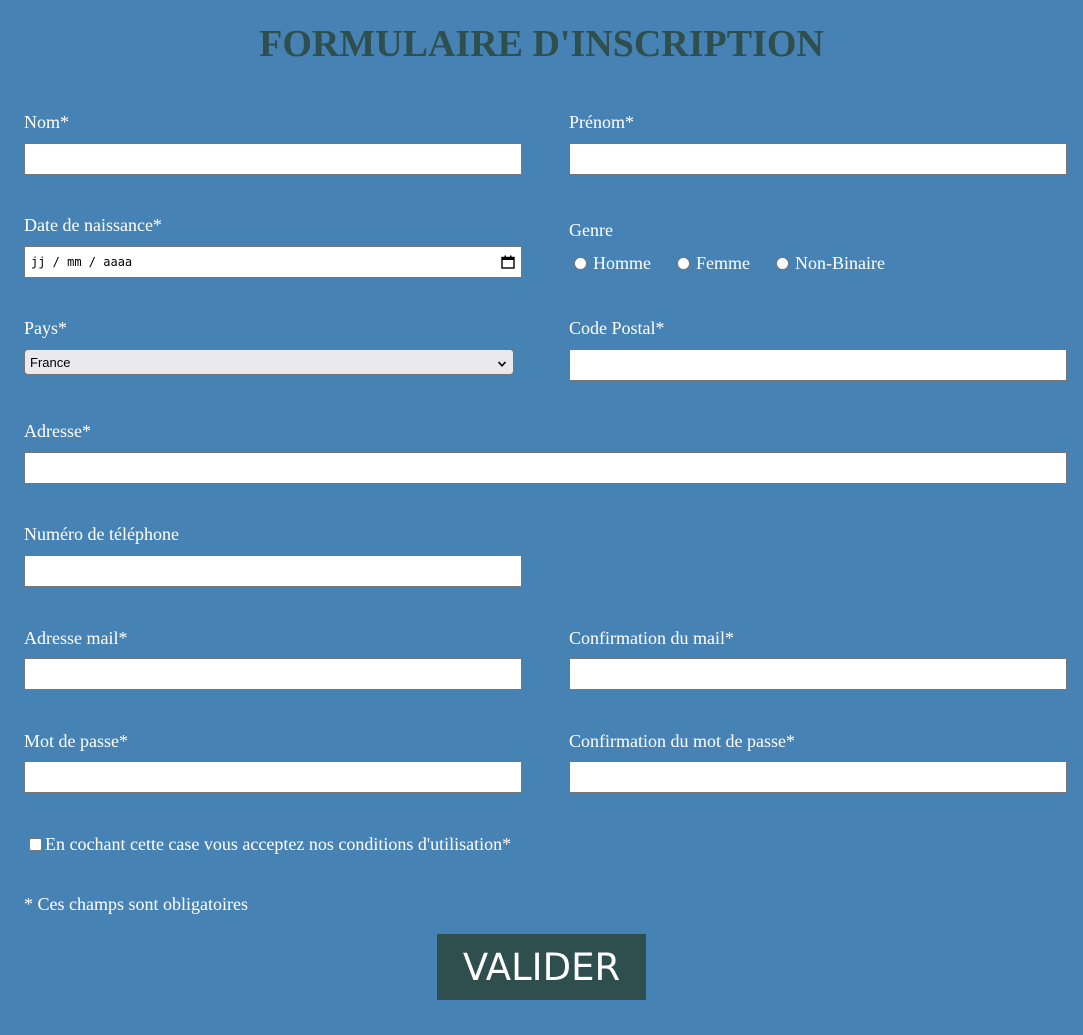  Describe the element at coordinates (82, 262) in the screenshot. I see `date-placeholder: jj / mm / aaaa` at that location.